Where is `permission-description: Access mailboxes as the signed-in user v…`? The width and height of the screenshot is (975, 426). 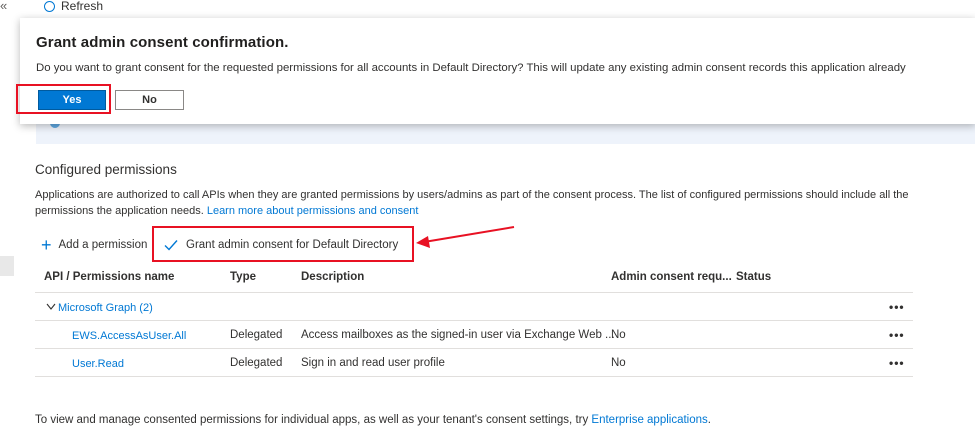
permission-description: Access mailboxes as the signed-in user v… is located at coordinates (458, 335).